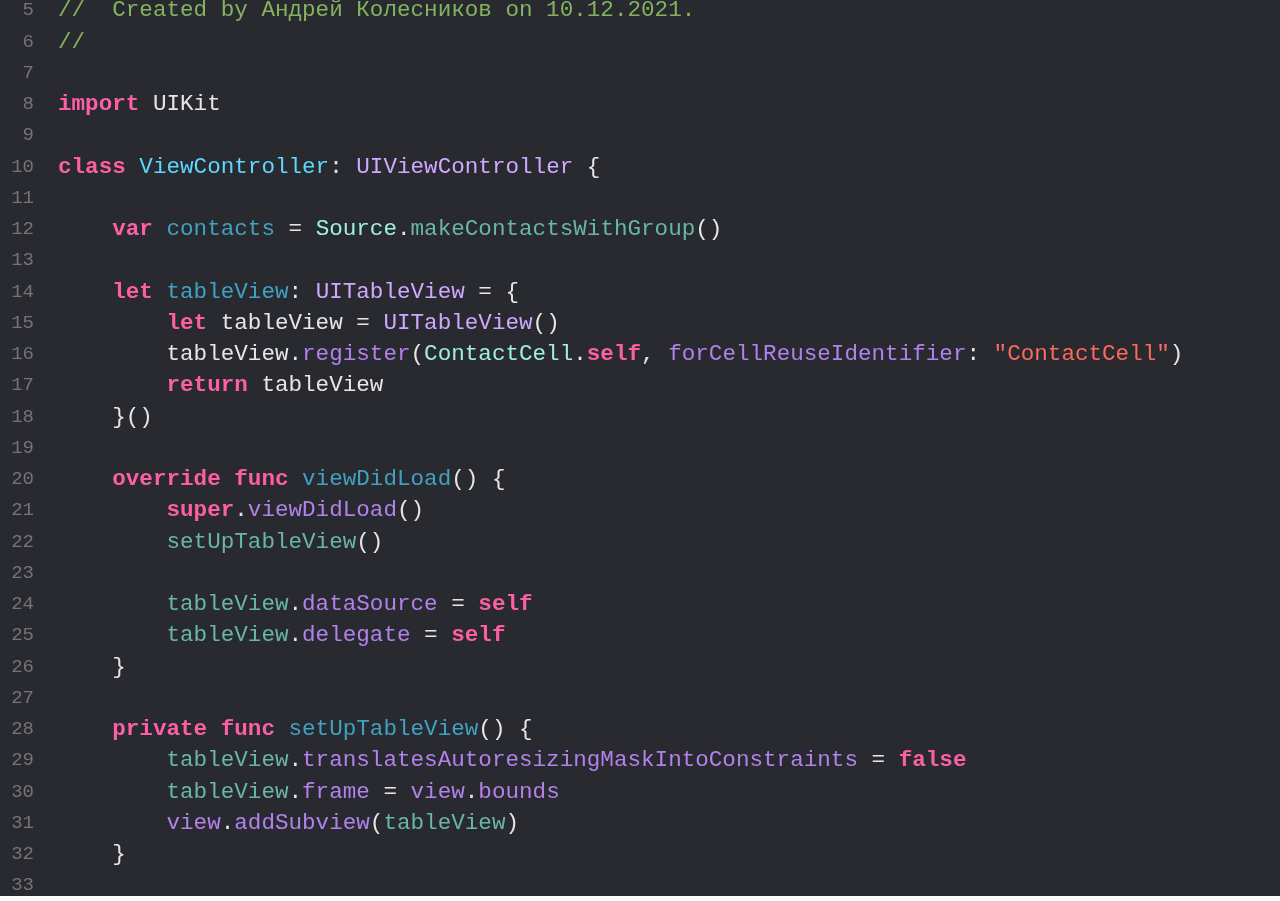 Image resolution: width=1280 pixels, height=901 pixels. Describe the element at coordinates (362, 792) in the screenshot. I see `code-line: tableView.frame = view.bounds` at that location.